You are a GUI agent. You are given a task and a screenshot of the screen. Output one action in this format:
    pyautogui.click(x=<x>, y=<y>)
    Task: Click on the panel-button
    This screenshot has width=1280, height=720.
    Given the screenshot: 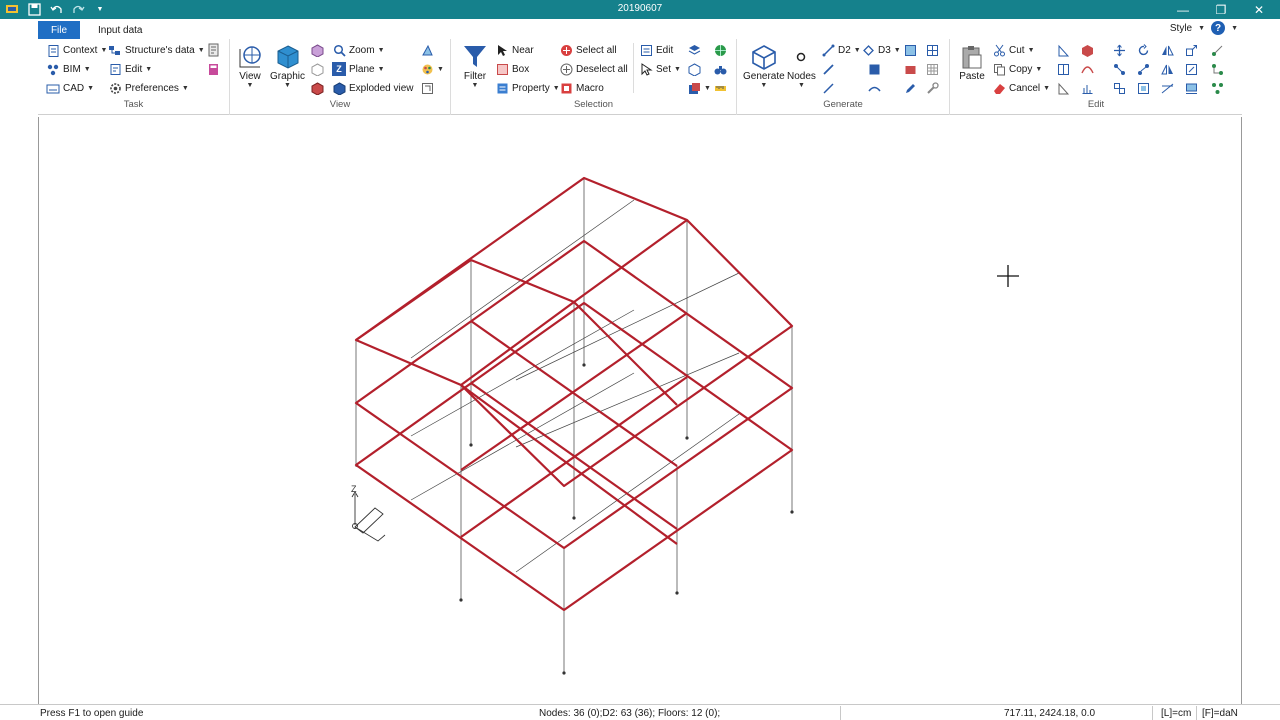 What is the action you would take?
    pyautogui.click(x=910, y=50)
    